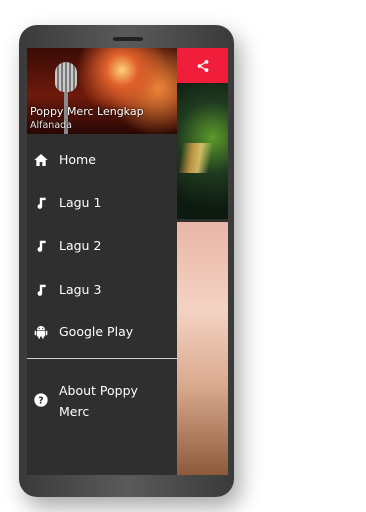 The width and height of the screenshot is (366, 512). What do you see at coordinates (202, 348) in the screenshot?
I see `field-photo-image` at bounding box center [202, 348].